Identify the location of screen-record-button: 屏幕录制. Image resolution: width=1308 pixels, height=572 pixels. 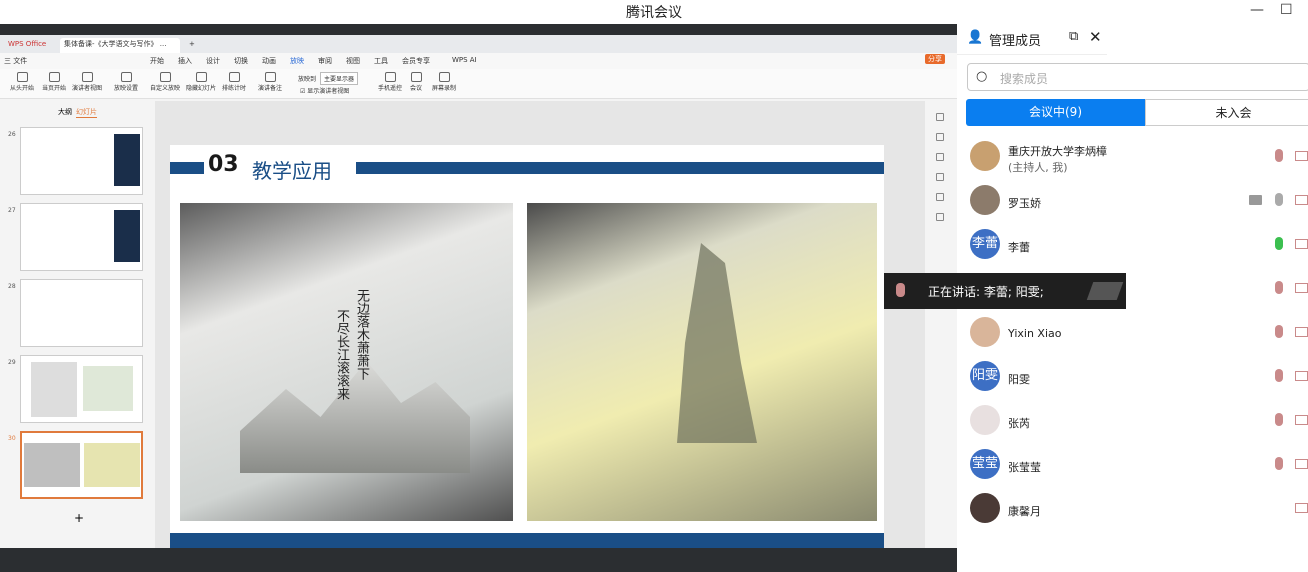
(444, 82).